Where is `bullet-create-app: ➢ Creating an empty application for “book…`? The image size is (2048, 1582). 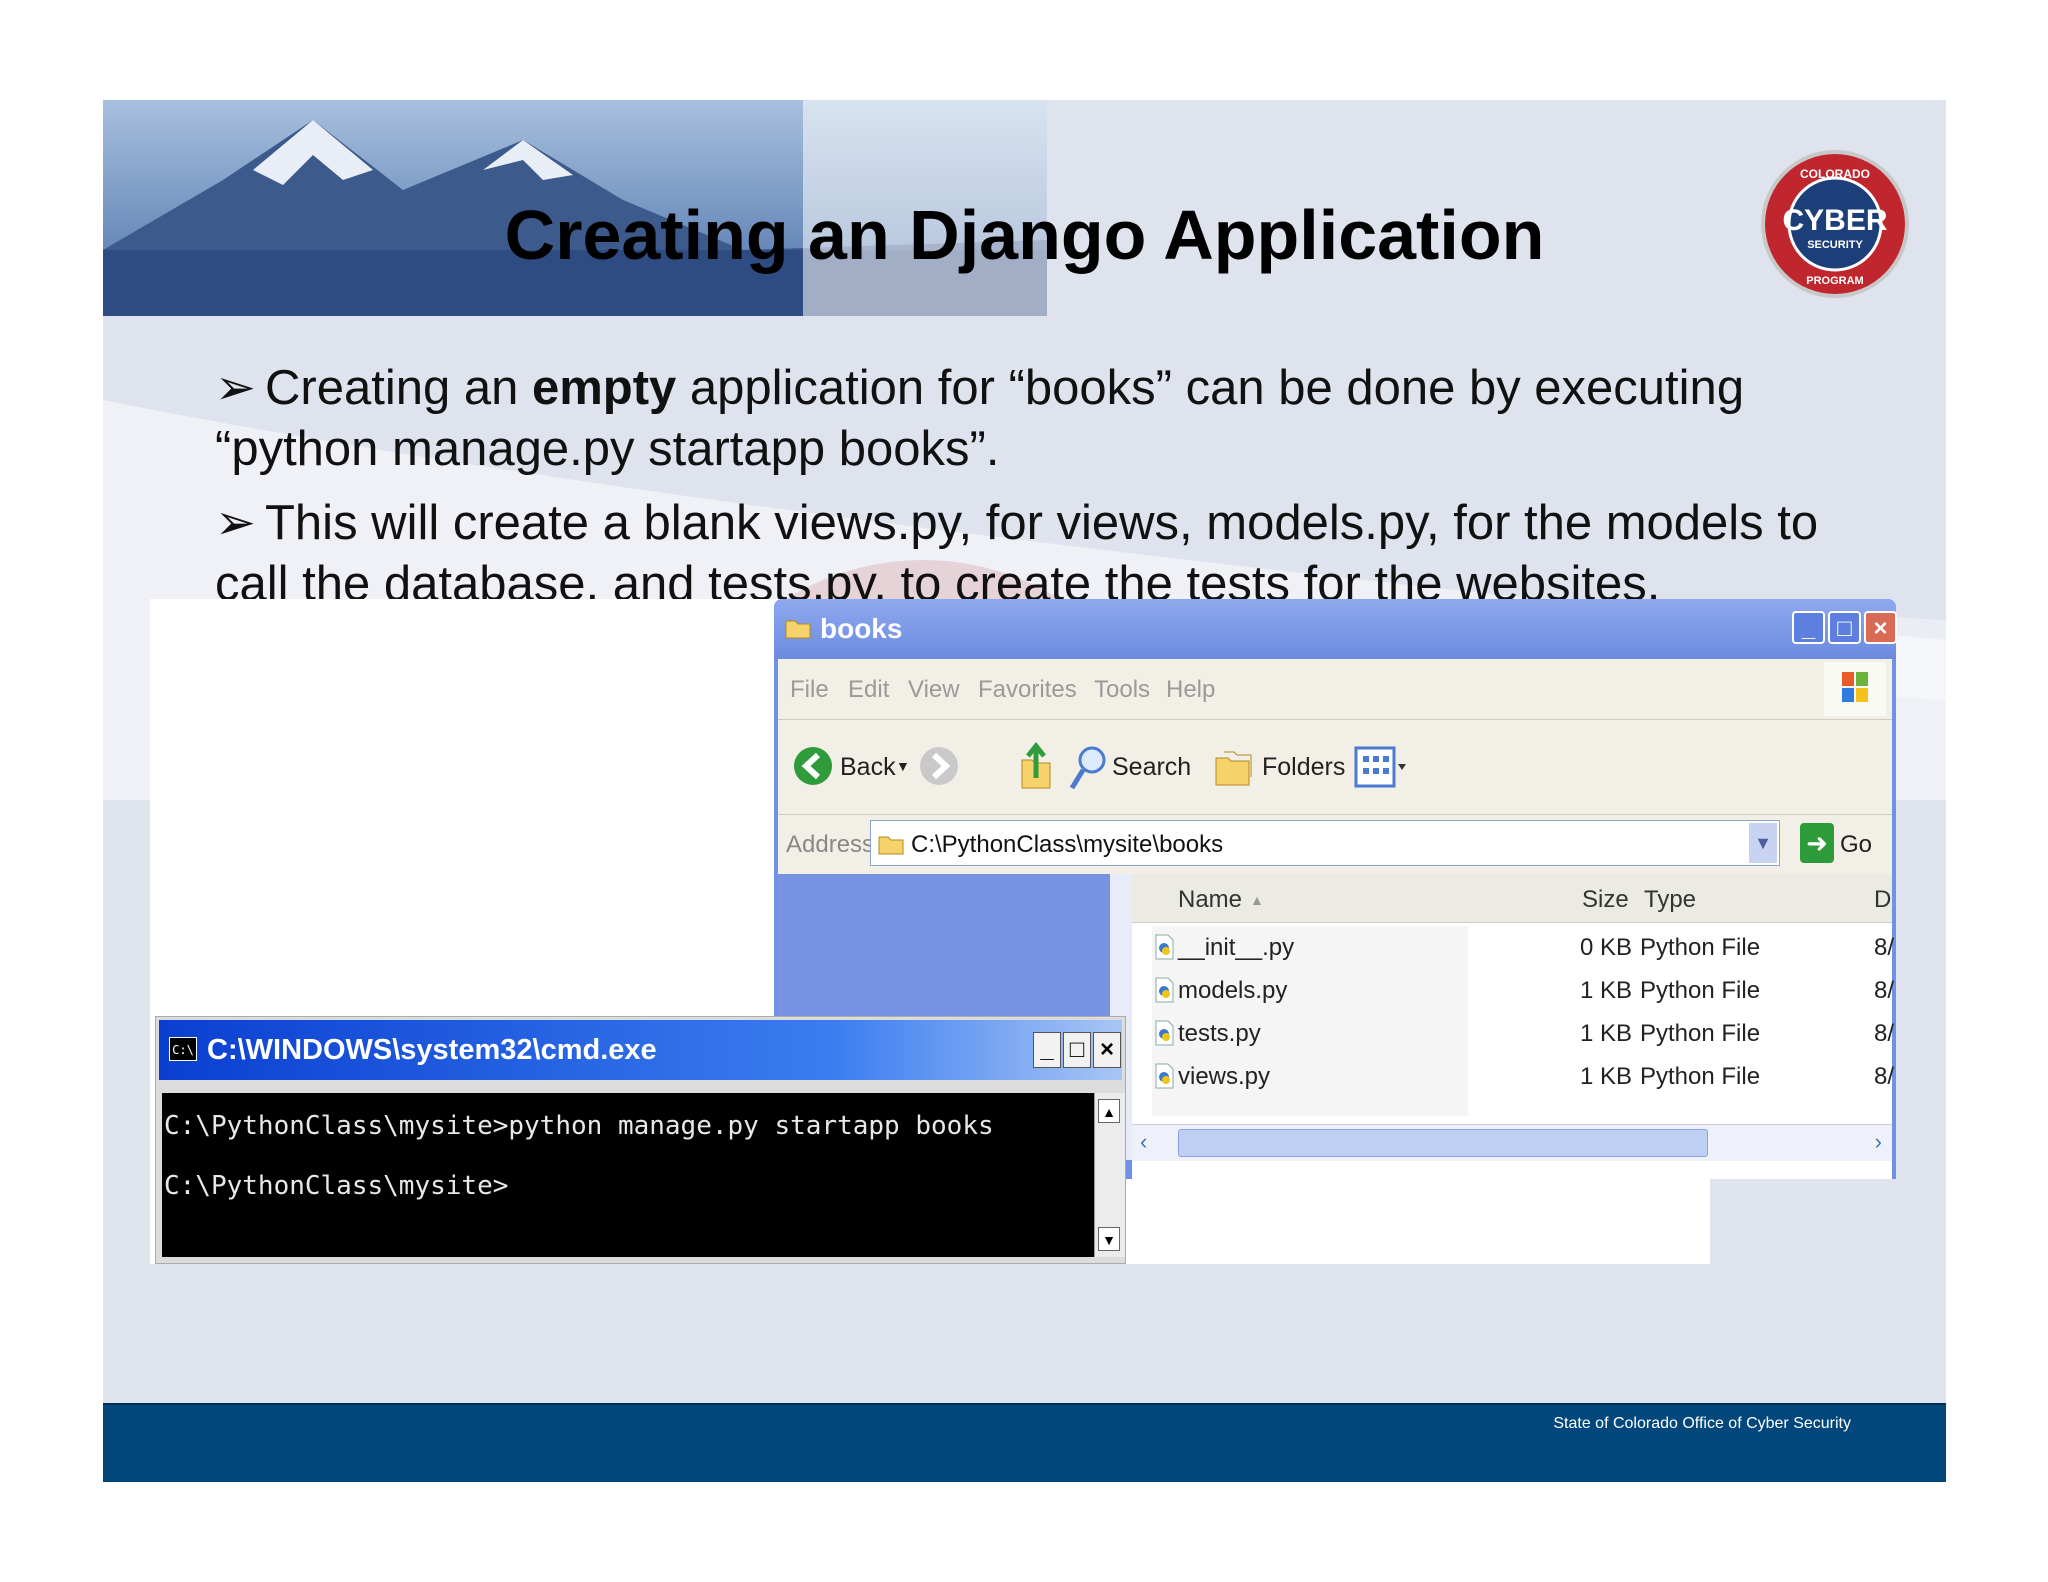
bullet-create-app: ➢ Creating an empty application for “book… is located at coordinates (1035, 419).